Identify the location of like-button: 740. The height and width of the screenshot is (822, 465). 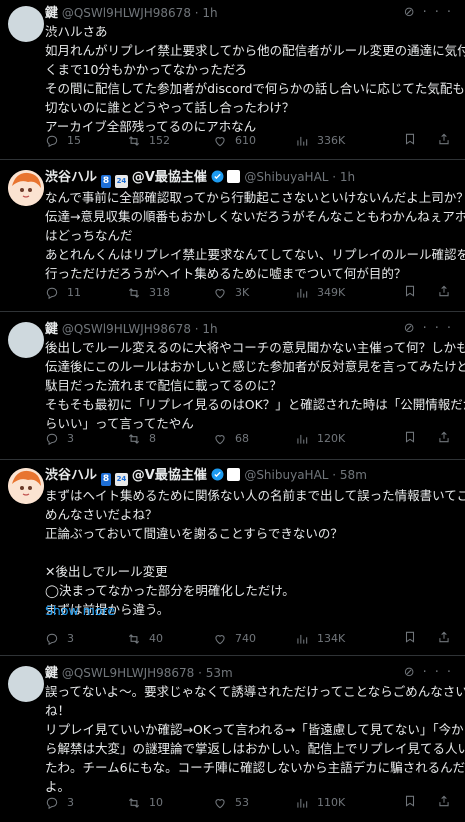
(234, 639).